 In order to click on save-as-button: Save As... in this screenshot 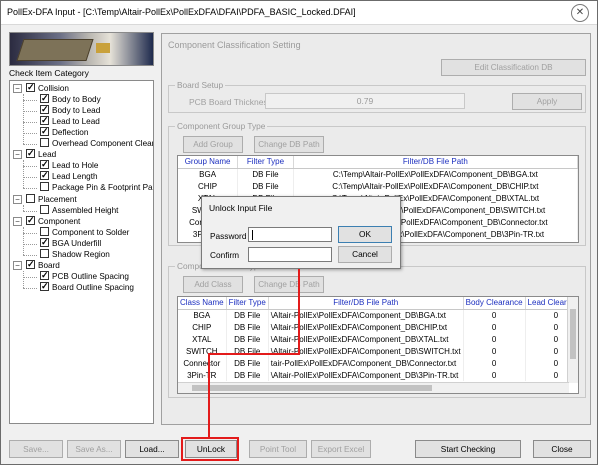, I will do `click(94, 449)`.